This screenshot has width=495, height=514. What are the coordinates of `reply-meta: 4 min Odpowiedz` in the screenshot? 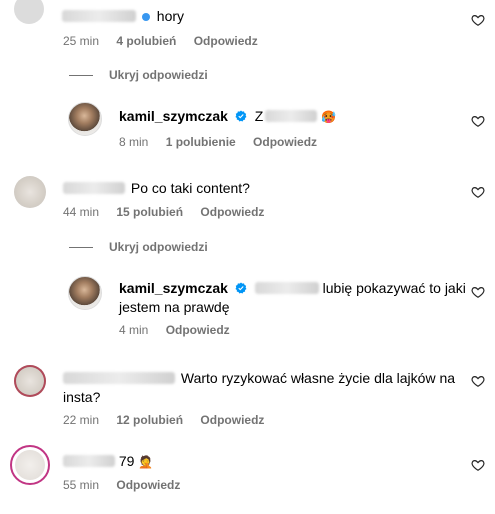 It's located at (181, 330).